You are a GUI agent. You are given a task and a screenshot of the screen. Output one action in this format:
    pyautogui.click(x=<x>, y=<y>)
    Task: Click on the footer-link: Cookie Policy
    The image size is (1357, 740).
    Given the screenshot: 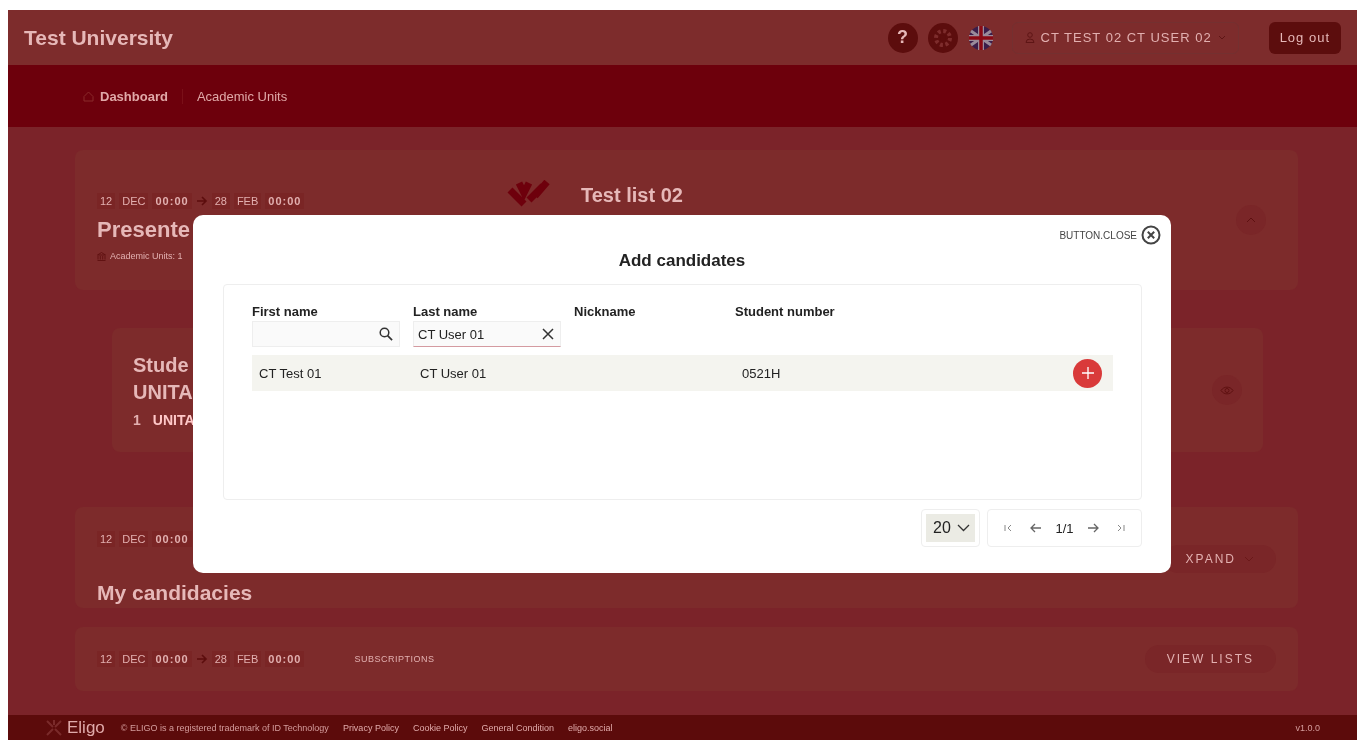 What is the action you would take?
    pyautogui.click(x=440, y=727)
    